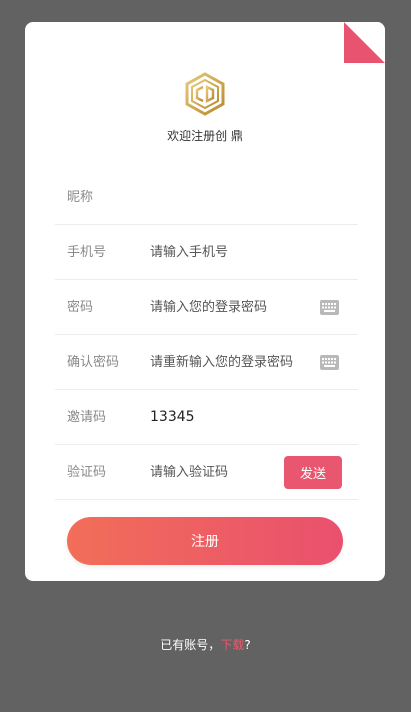 The image size is (411, 712). I want to click on verify-code-input: 请输入验证码, so click(189, 472).